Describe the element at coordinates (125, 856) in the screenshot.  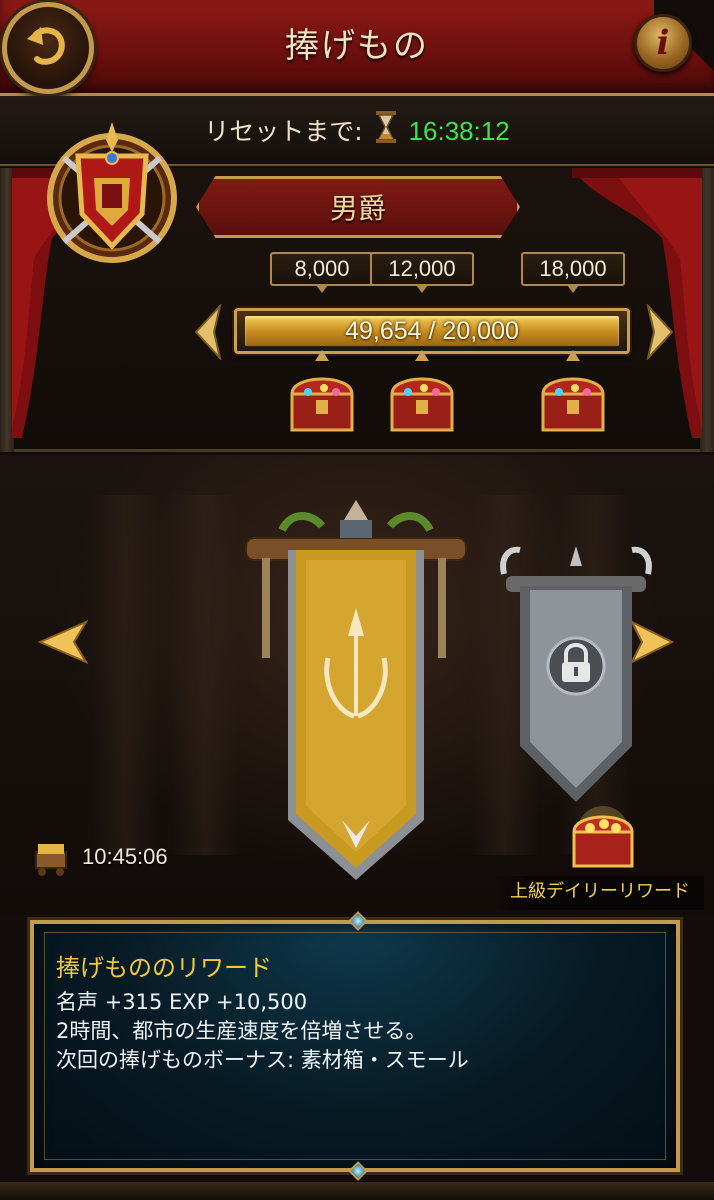
I see `cooldown-timer: 10:45:06` at that location.